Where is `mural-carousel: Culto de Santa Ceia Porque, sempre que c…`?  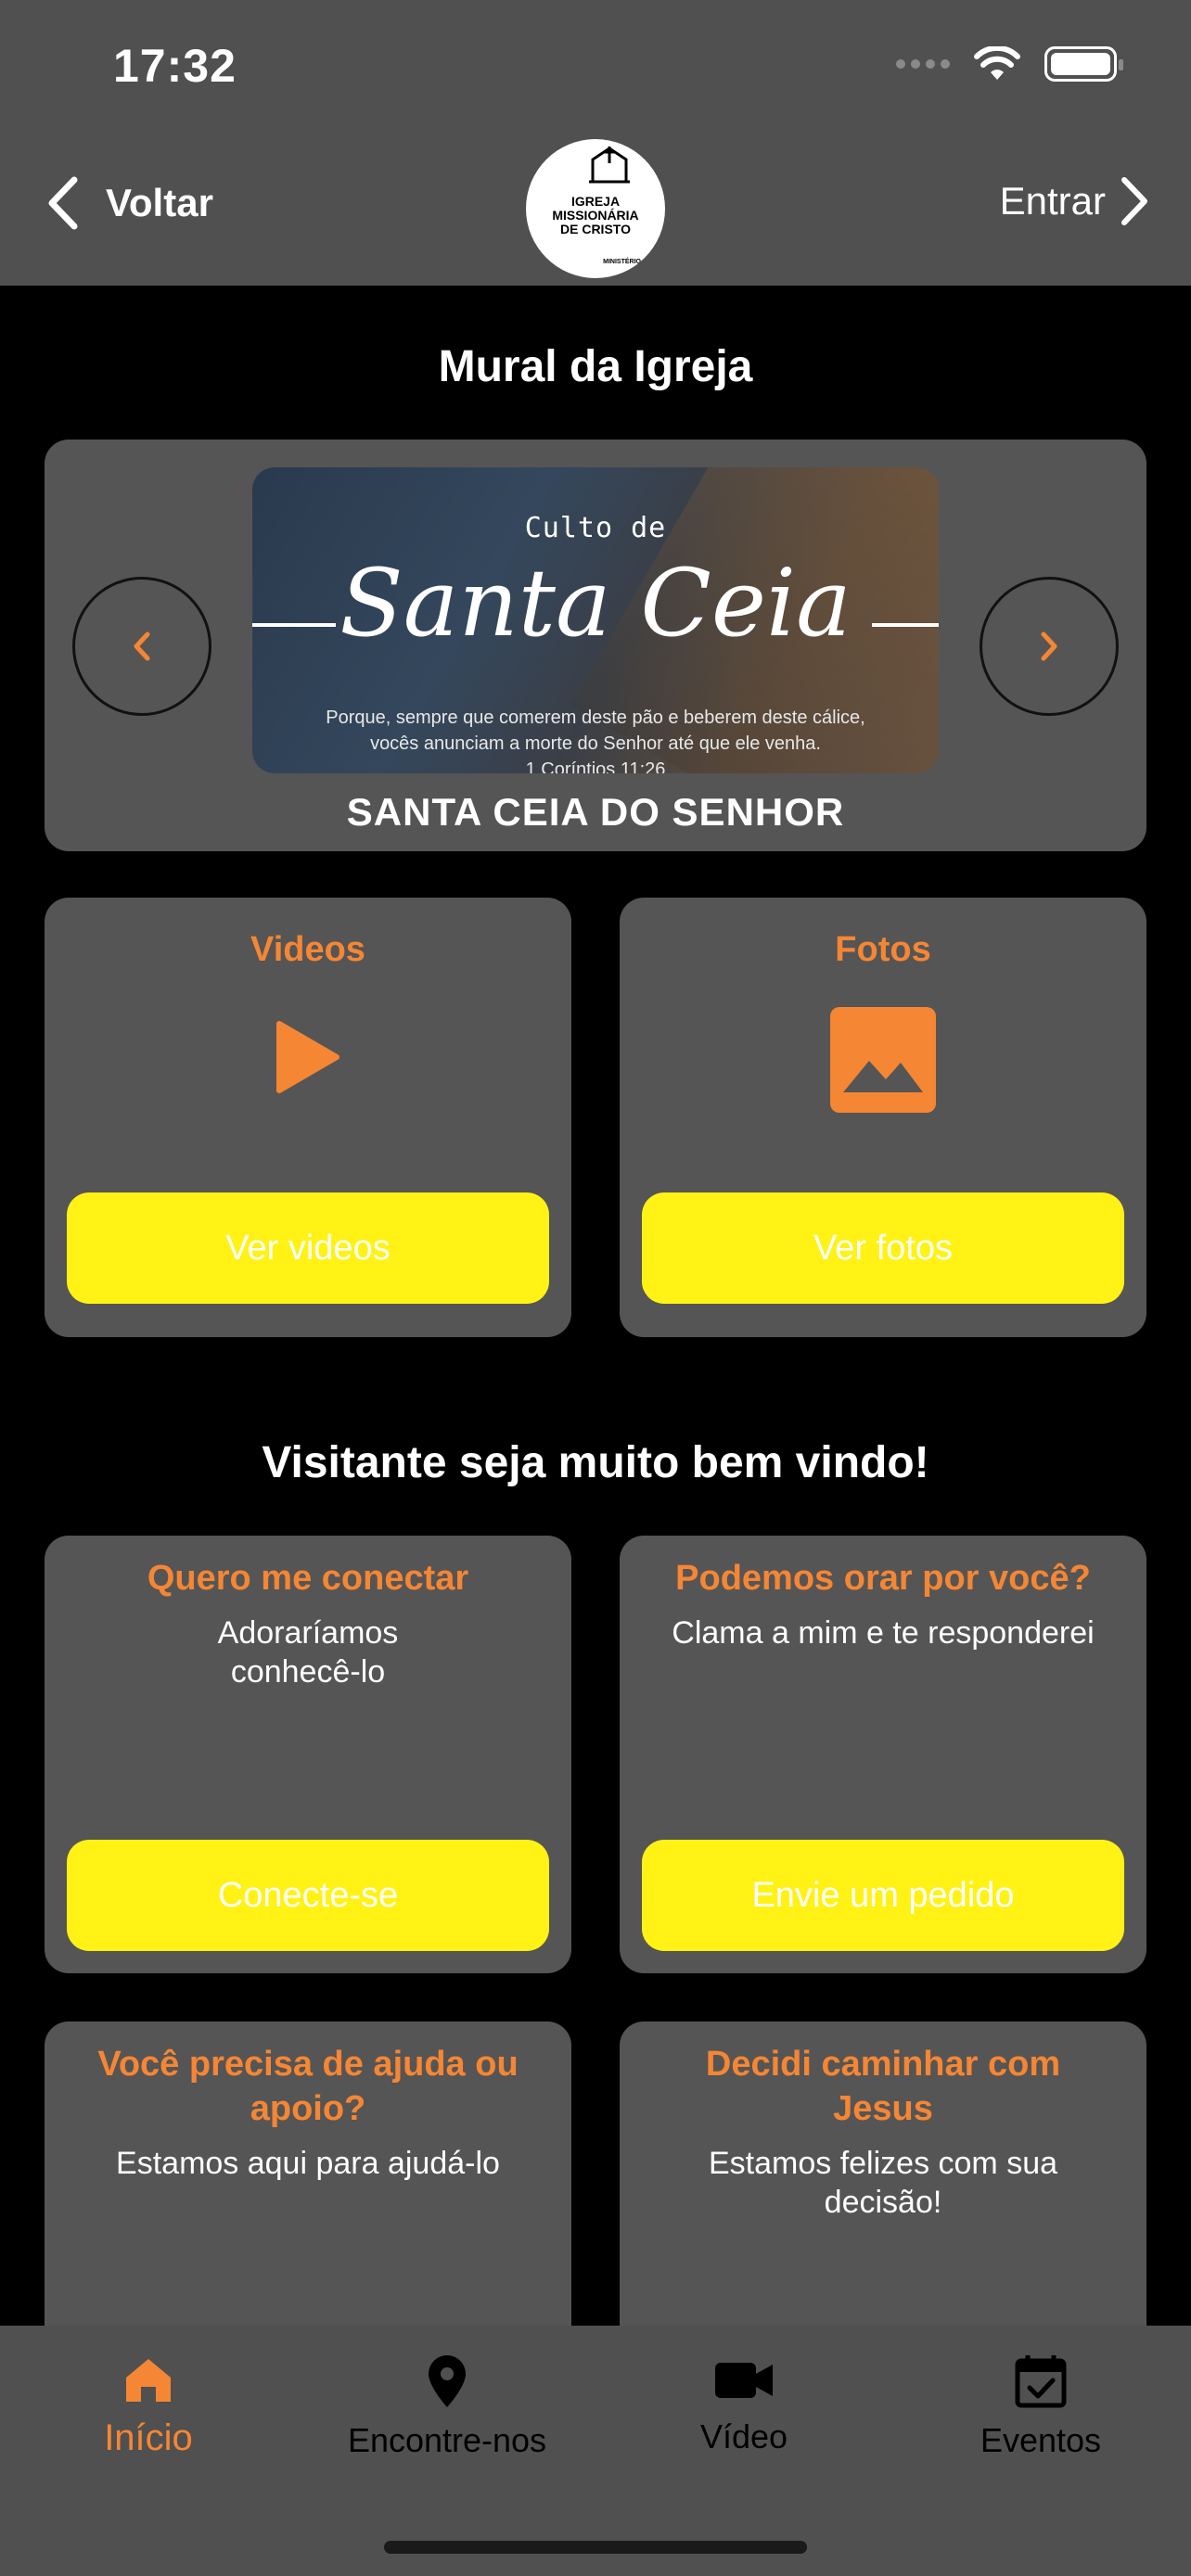 mural-carousel: Culto de Santa Ceia Porque, sempre que c… is located at coordinates (595, 645).